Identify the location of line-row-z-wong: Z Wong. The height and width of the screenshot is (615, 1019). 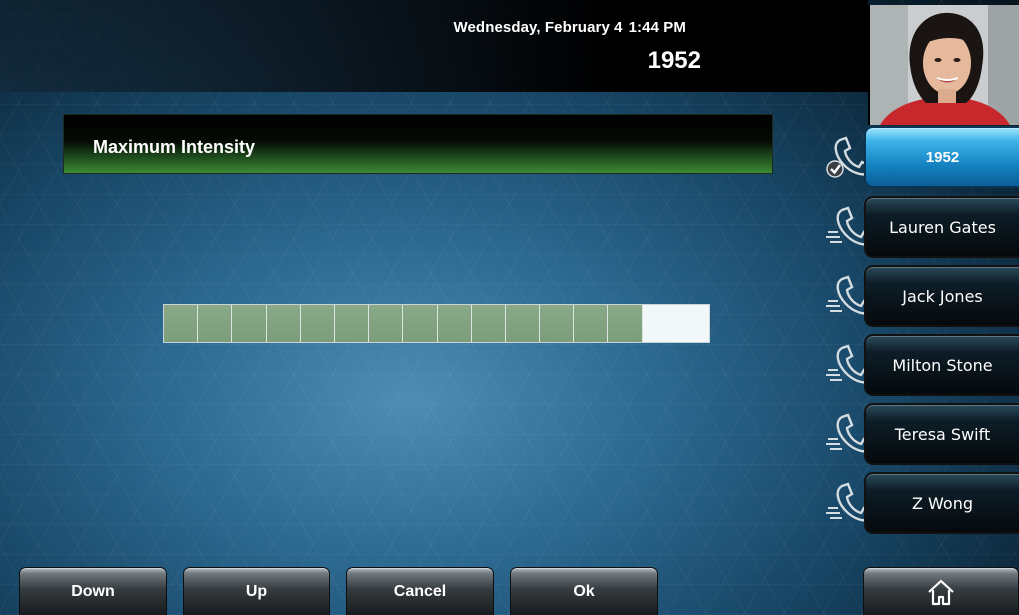
(922, 503).